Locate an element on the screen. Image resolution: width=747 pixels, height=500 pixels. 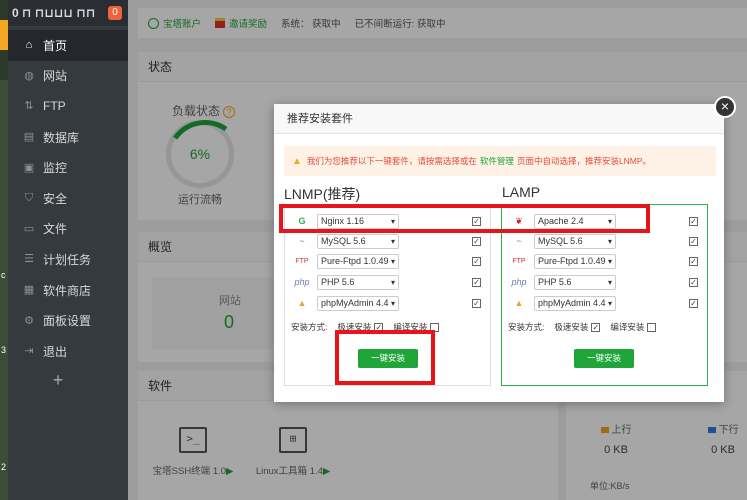
sidebar-item-label: 退出 is located at coordinates (55, 351).